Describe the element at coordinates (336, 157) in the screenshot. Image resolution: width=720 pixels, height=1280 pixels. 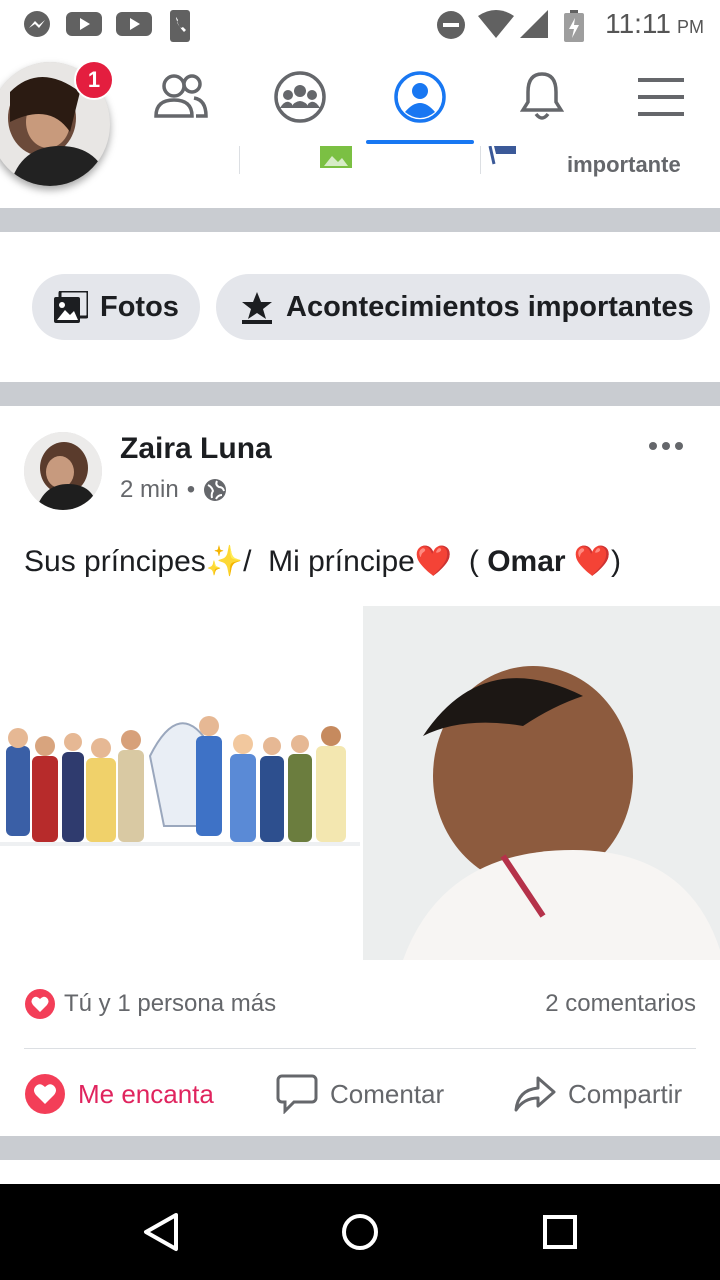
I see `photo-icon` at that location.